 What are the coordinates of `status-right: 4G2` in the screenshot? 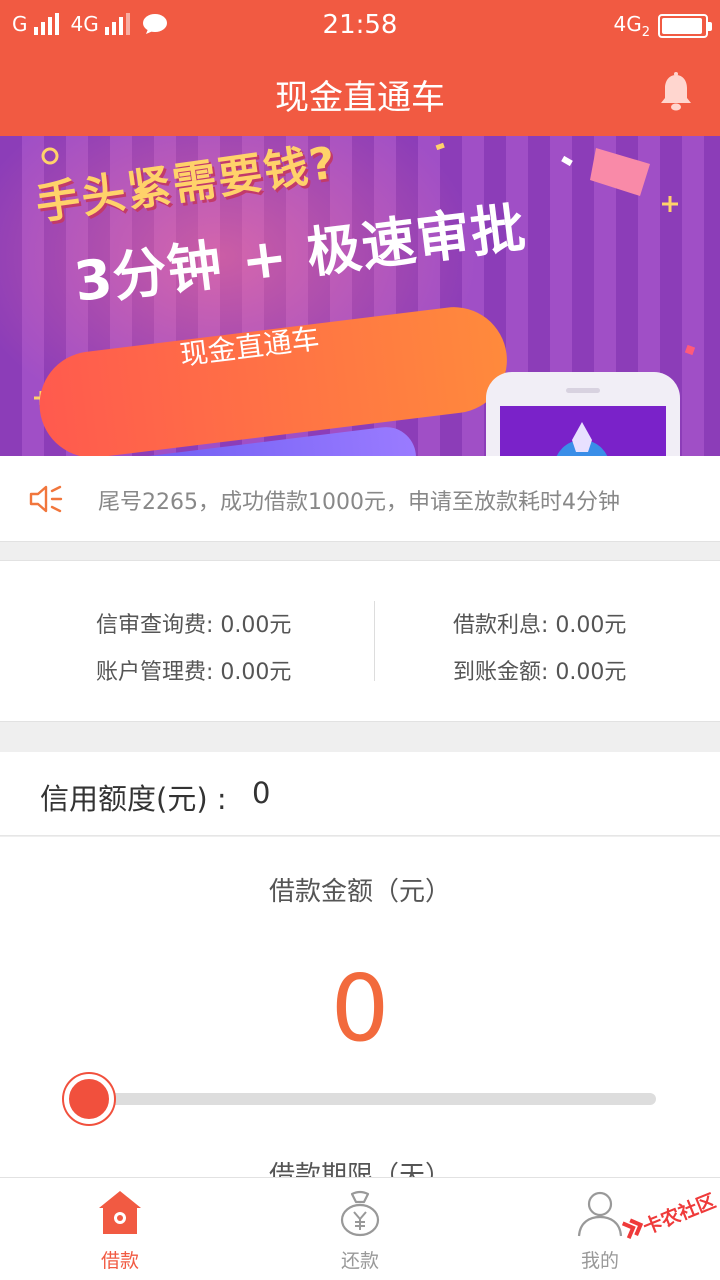 It's located at (662, 26).